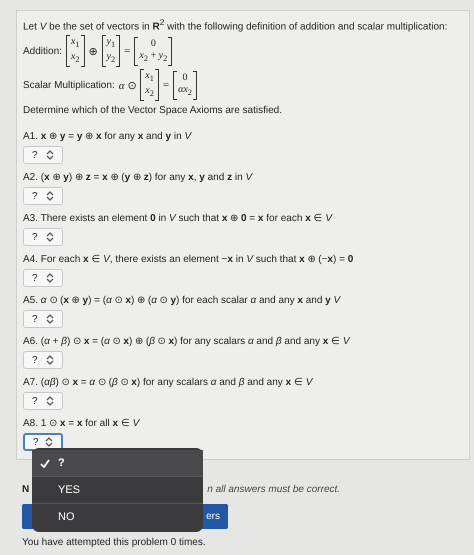  What do you see at coordinates (117, 517) in the screenshot?
I see `dropdown-option: NO` at bounding box center [117, 517].